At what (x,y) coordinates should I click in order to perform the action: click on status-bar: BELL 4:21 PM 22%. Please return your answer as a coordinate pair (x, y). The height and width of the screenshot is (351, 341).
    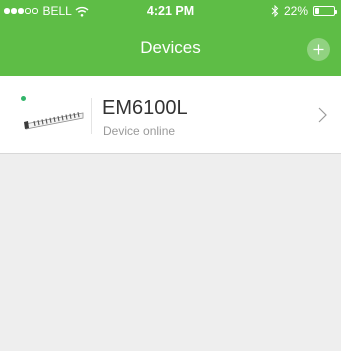
    Looking at the image, I should click on (170, 11).